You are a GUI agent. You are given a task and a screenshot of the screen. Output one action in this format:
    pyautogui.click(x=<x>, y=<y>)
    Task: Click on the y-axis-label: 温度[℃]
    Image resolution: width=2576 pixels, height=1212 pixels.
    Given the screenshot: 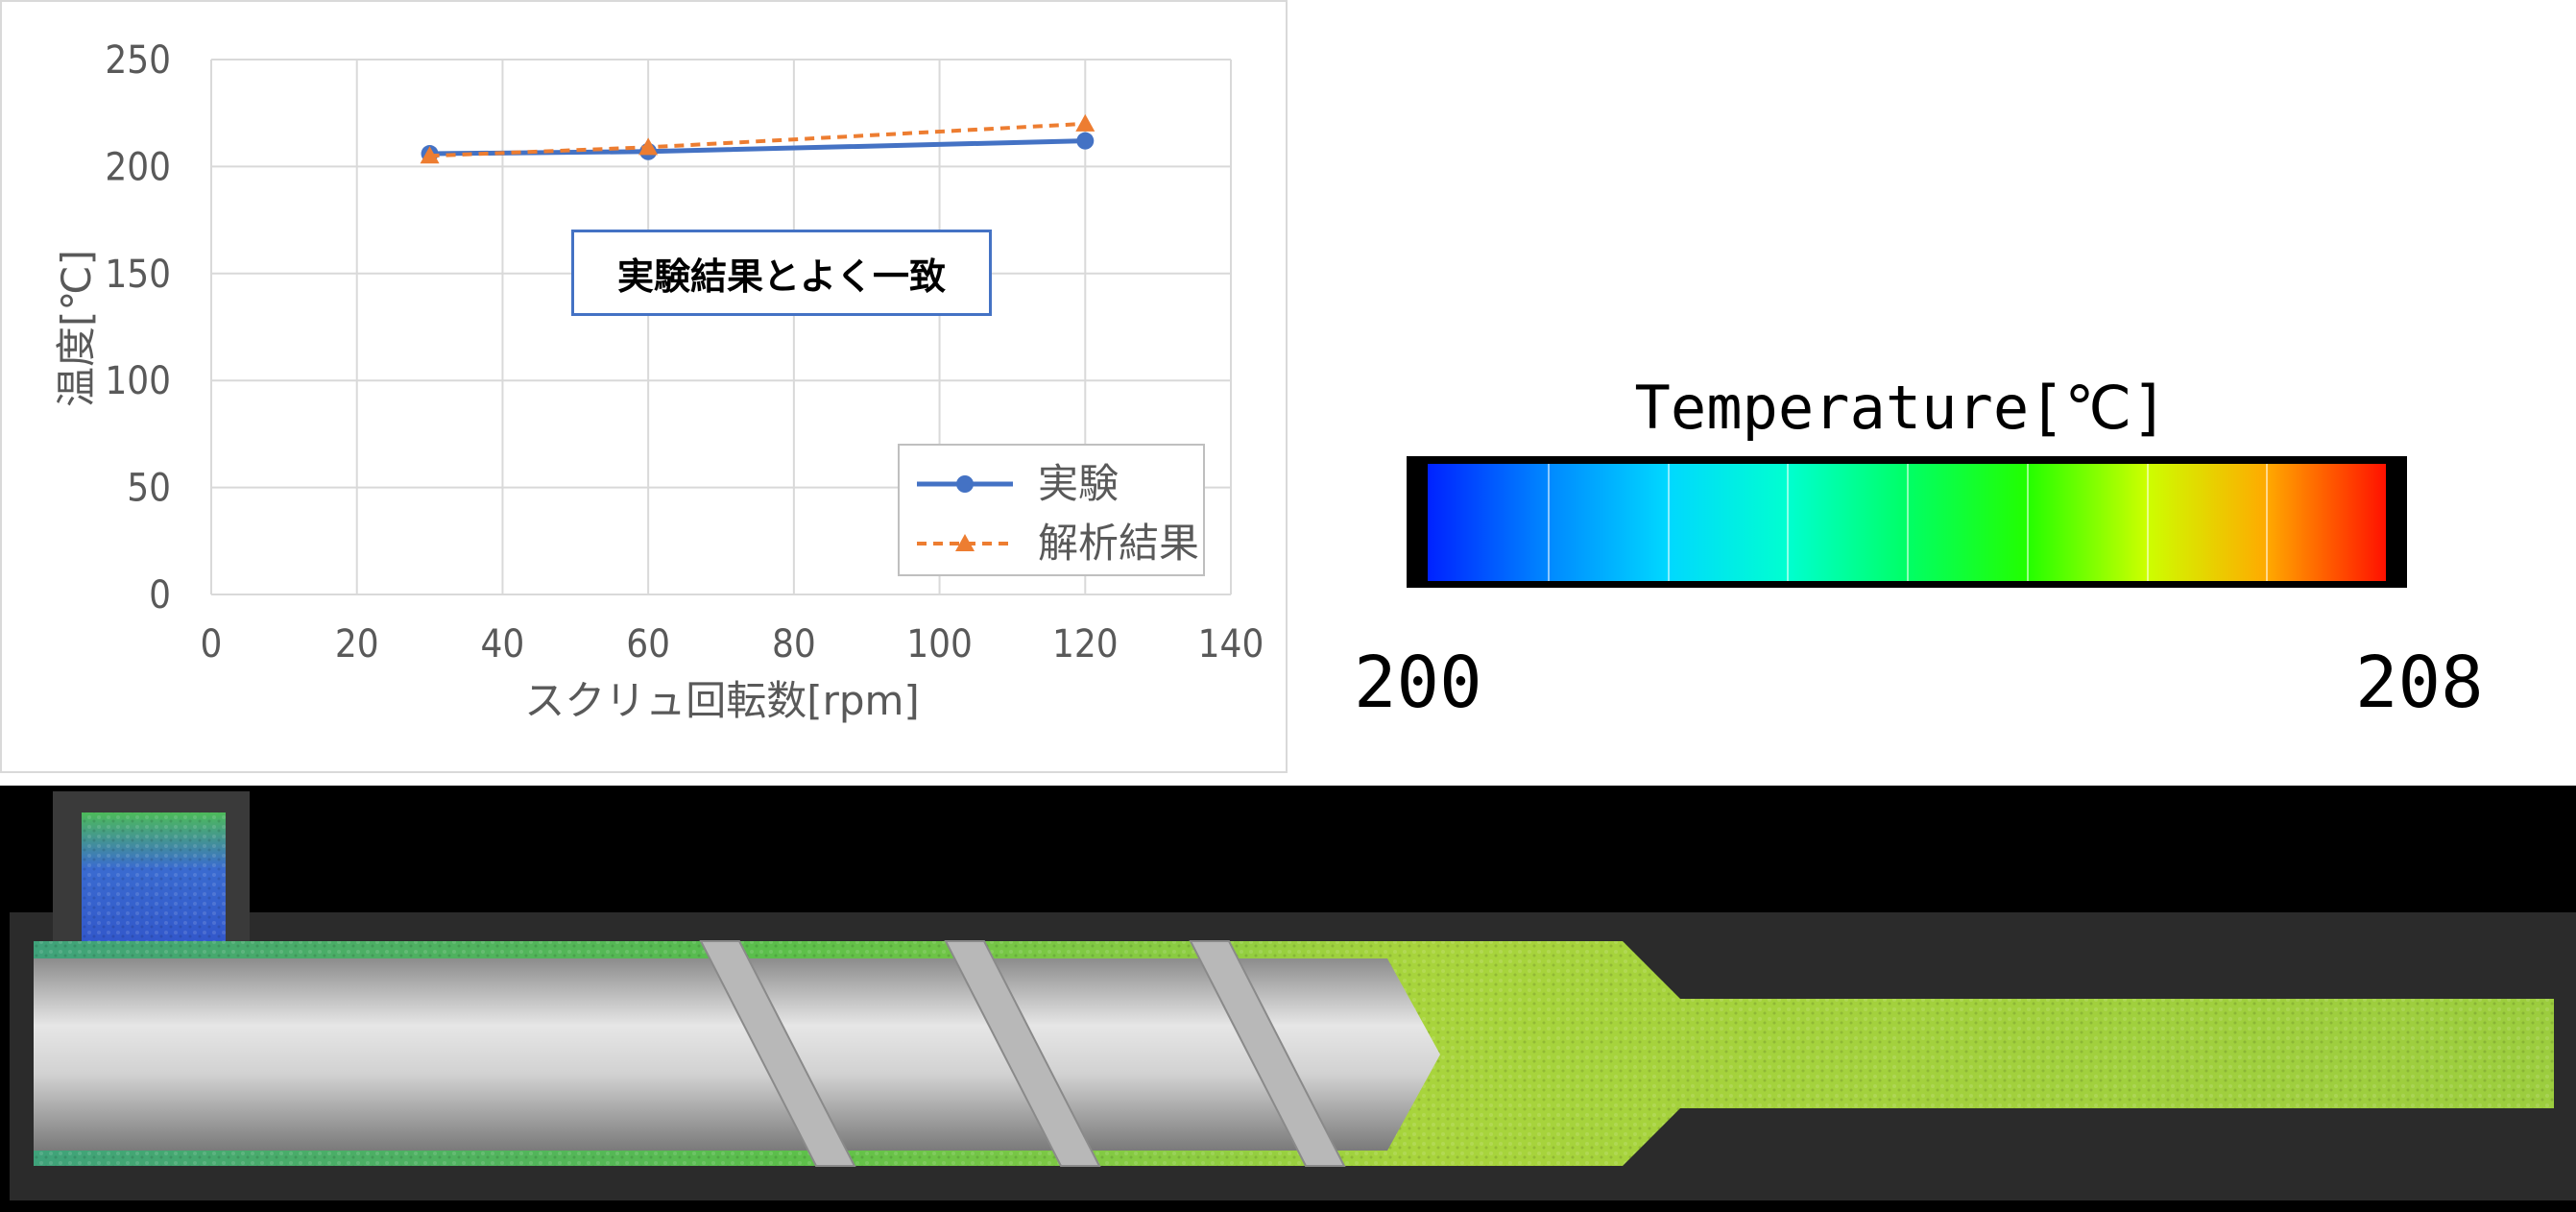 What is the action you would take?
    pyautogui.click(x=76, y=329)
    